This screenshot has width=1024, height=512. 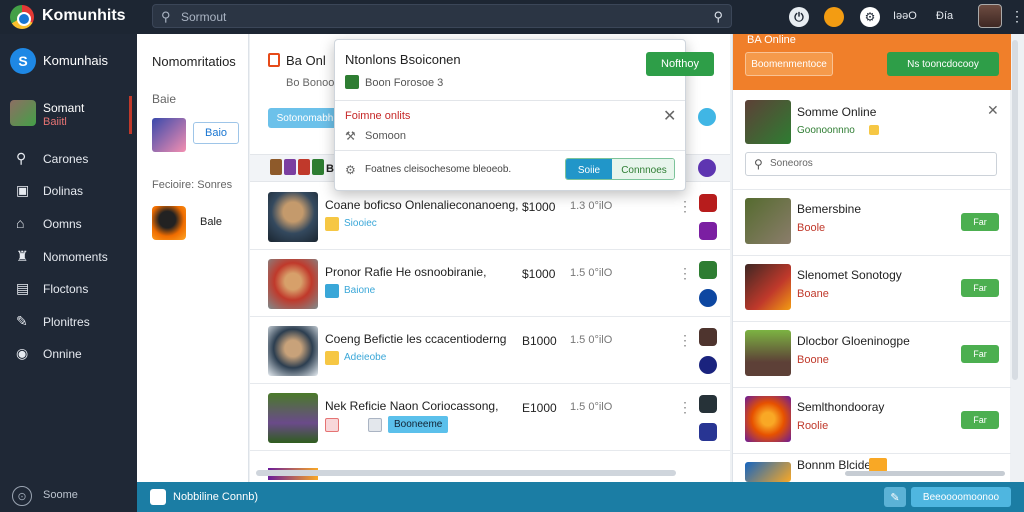 I want to click on row-title: Coeng Befictie les ccacentioderng, so click(x=416, y=339).